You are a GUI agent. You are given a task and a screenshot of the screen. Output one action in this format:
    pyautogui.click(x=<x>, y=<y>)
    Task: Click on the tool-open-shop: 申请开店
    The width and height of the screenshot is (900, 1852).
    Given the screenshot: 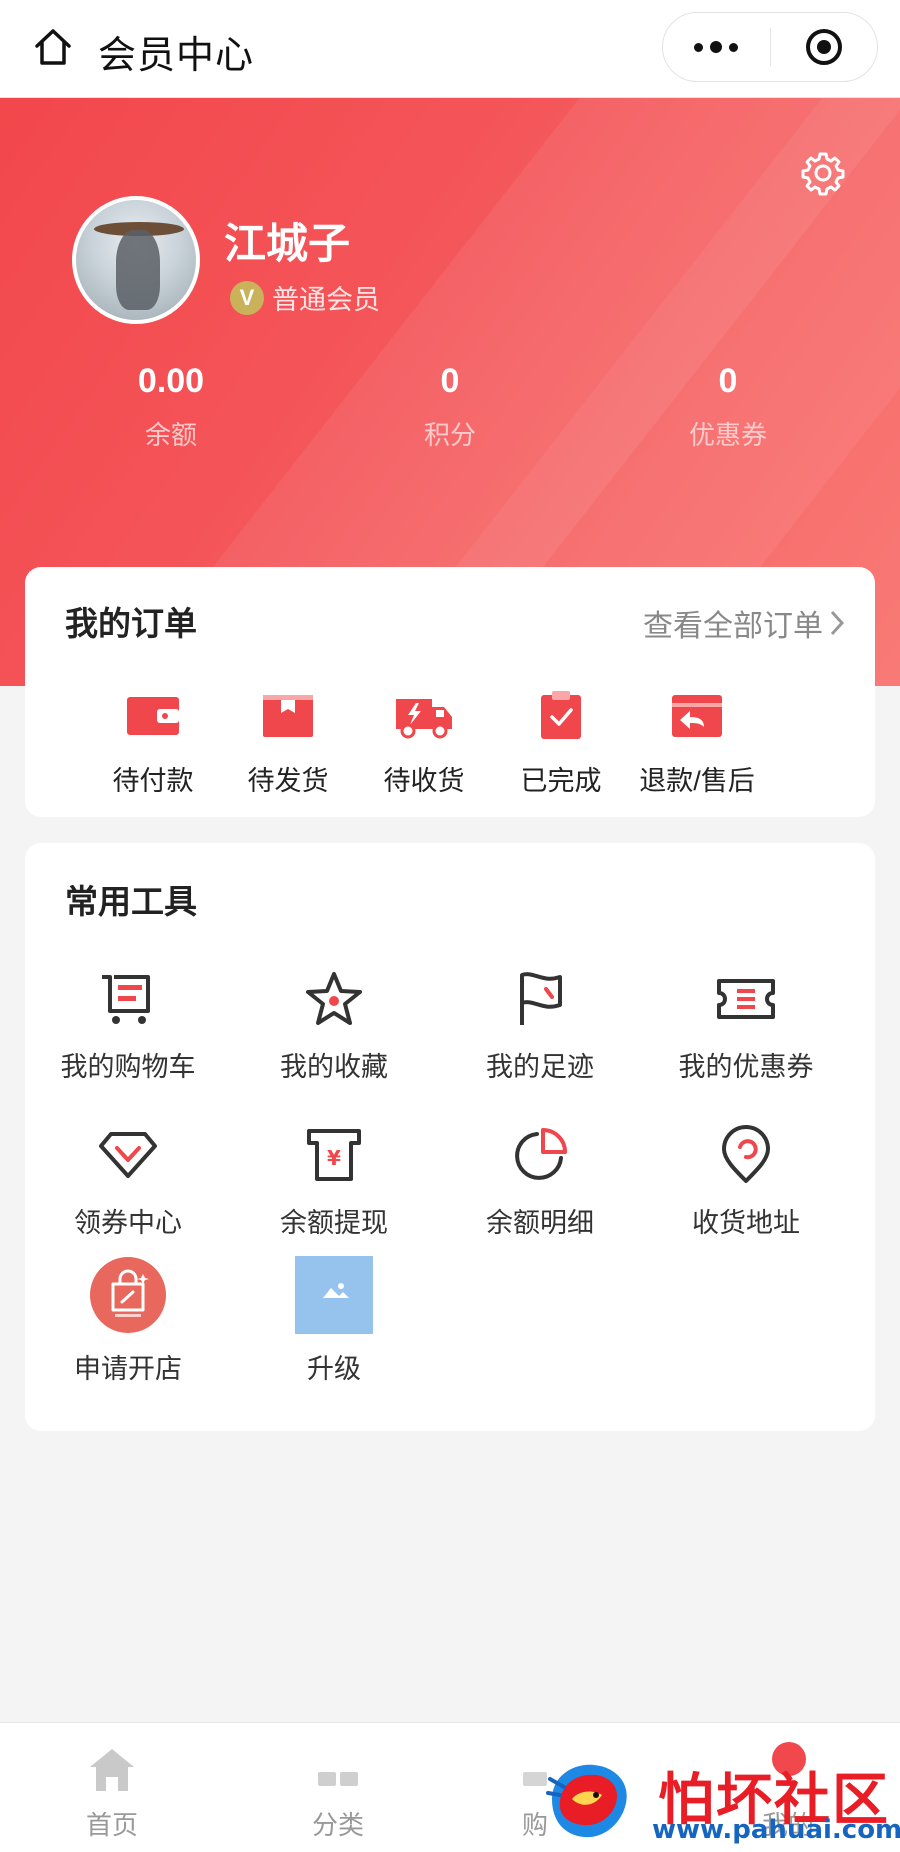 What is the action you would take?
    pyautogui.click(x=128, y=1320)
    